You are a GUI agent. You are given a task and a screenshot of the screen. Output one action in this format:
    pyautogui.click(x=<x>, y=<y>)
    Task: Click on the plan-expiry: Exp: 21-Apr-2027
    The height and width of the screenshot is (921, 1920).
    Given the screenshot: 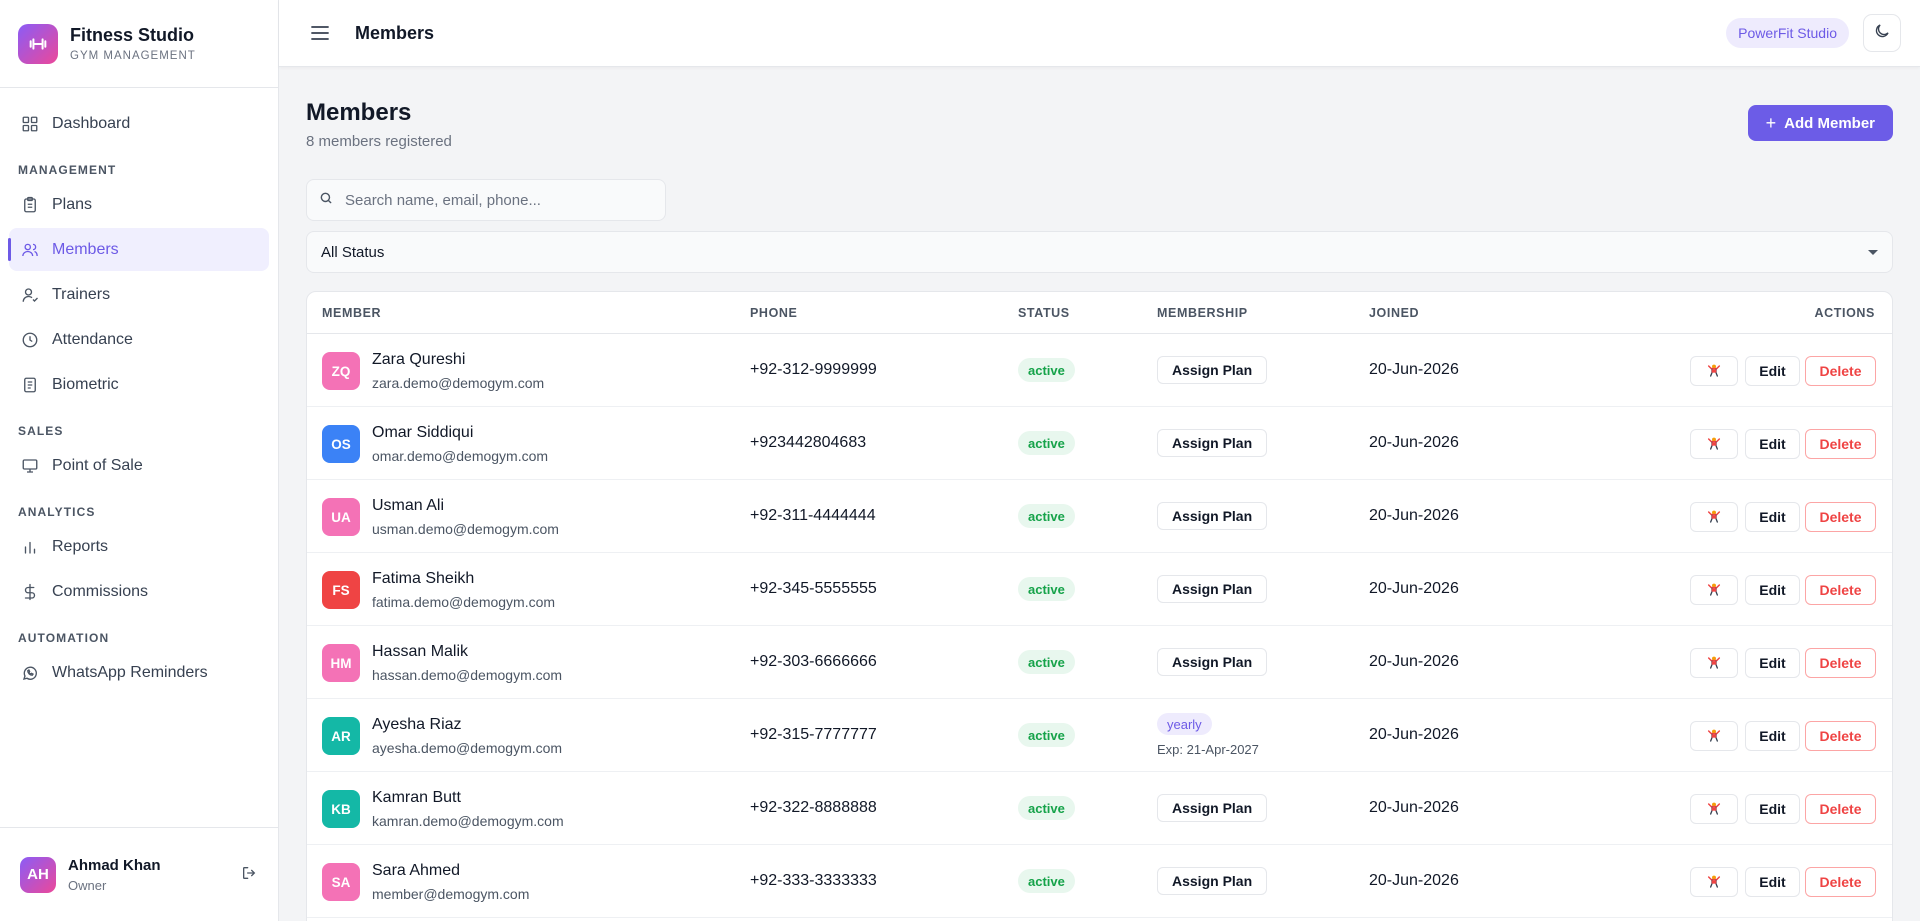 What is the action you would take?
    pyautogui.click(x=1208, y=749)
    